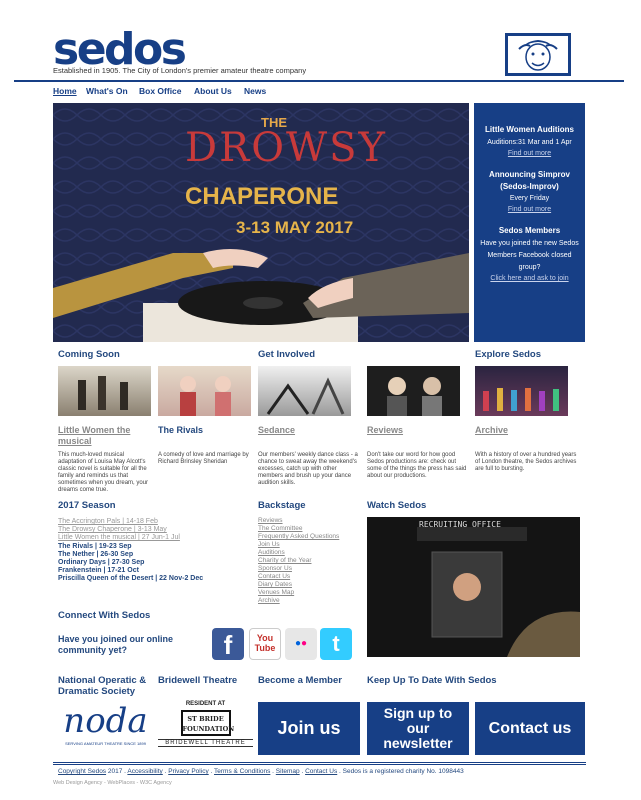 The image size is (641, 800). What do you see at coordinates (242, 771) in the screenshot?
I see `footer-terms: Terms & Conditions` at bounding box center [242, 771].